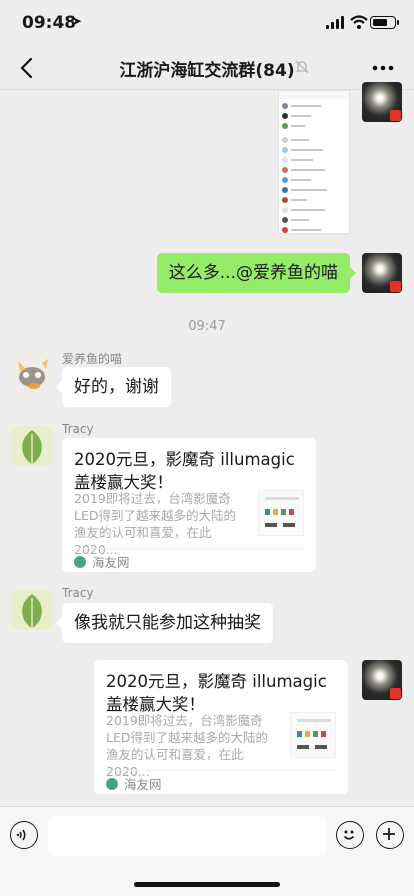 The image size is (414, 896). Describe the element at coordinates (302, 67) in the screenshot. I see `bell-mute-icon` at that location.